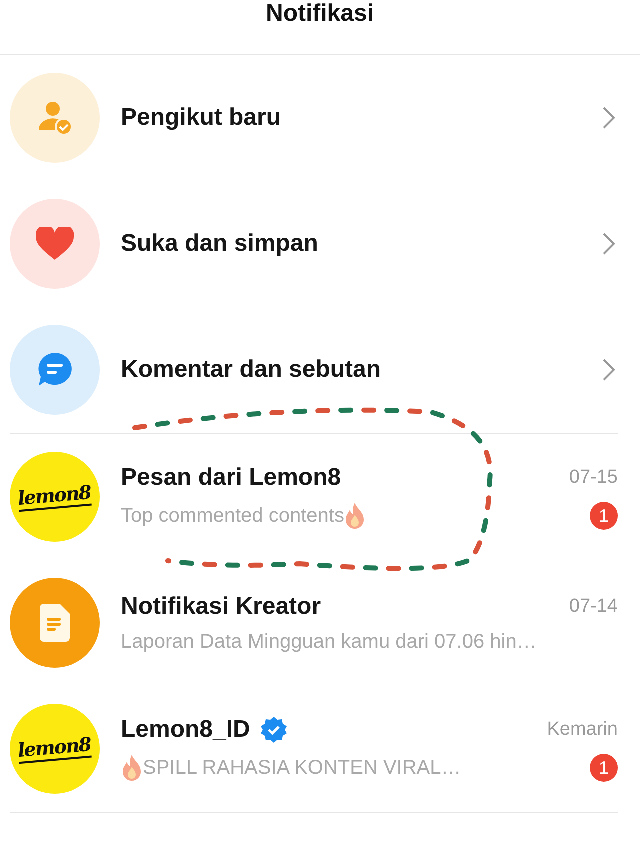 This screenshot has width=640, height=854. I want to click on category-label: Pengikut baru, so click(201, 118).